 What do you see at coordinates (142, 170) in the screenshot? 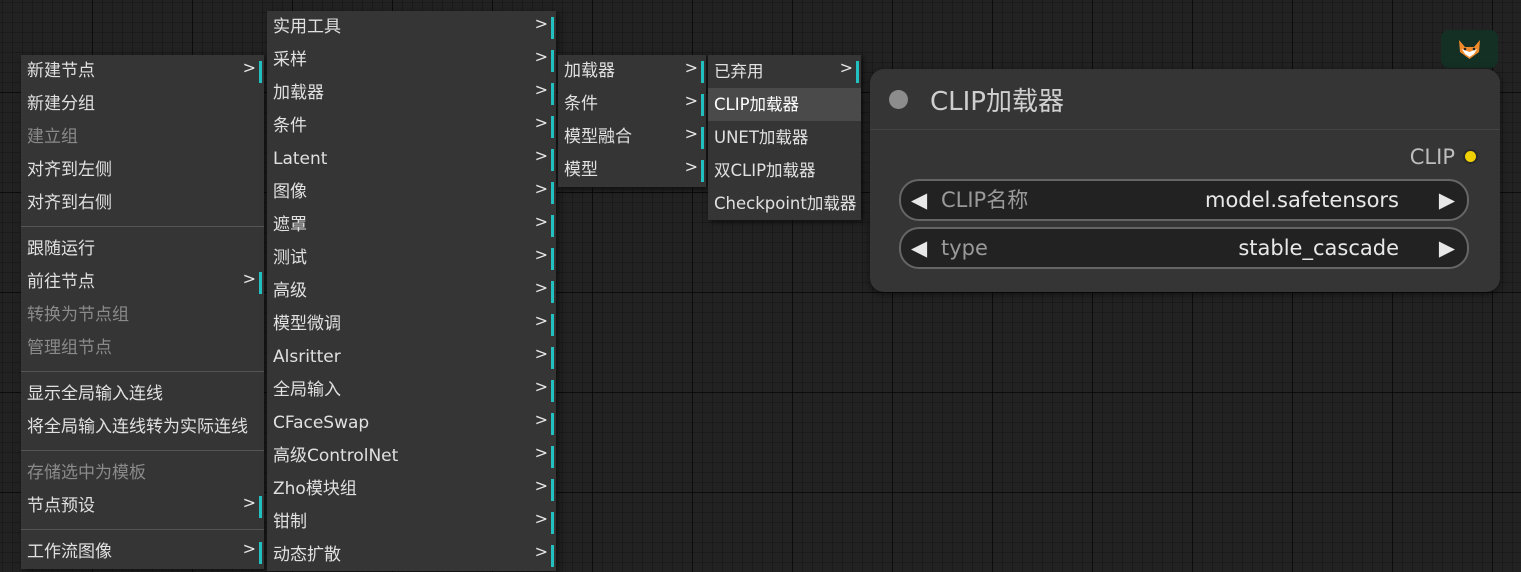
I see `menu-item-align-left: 对齐到左侧` at bounding box center [142, 170].